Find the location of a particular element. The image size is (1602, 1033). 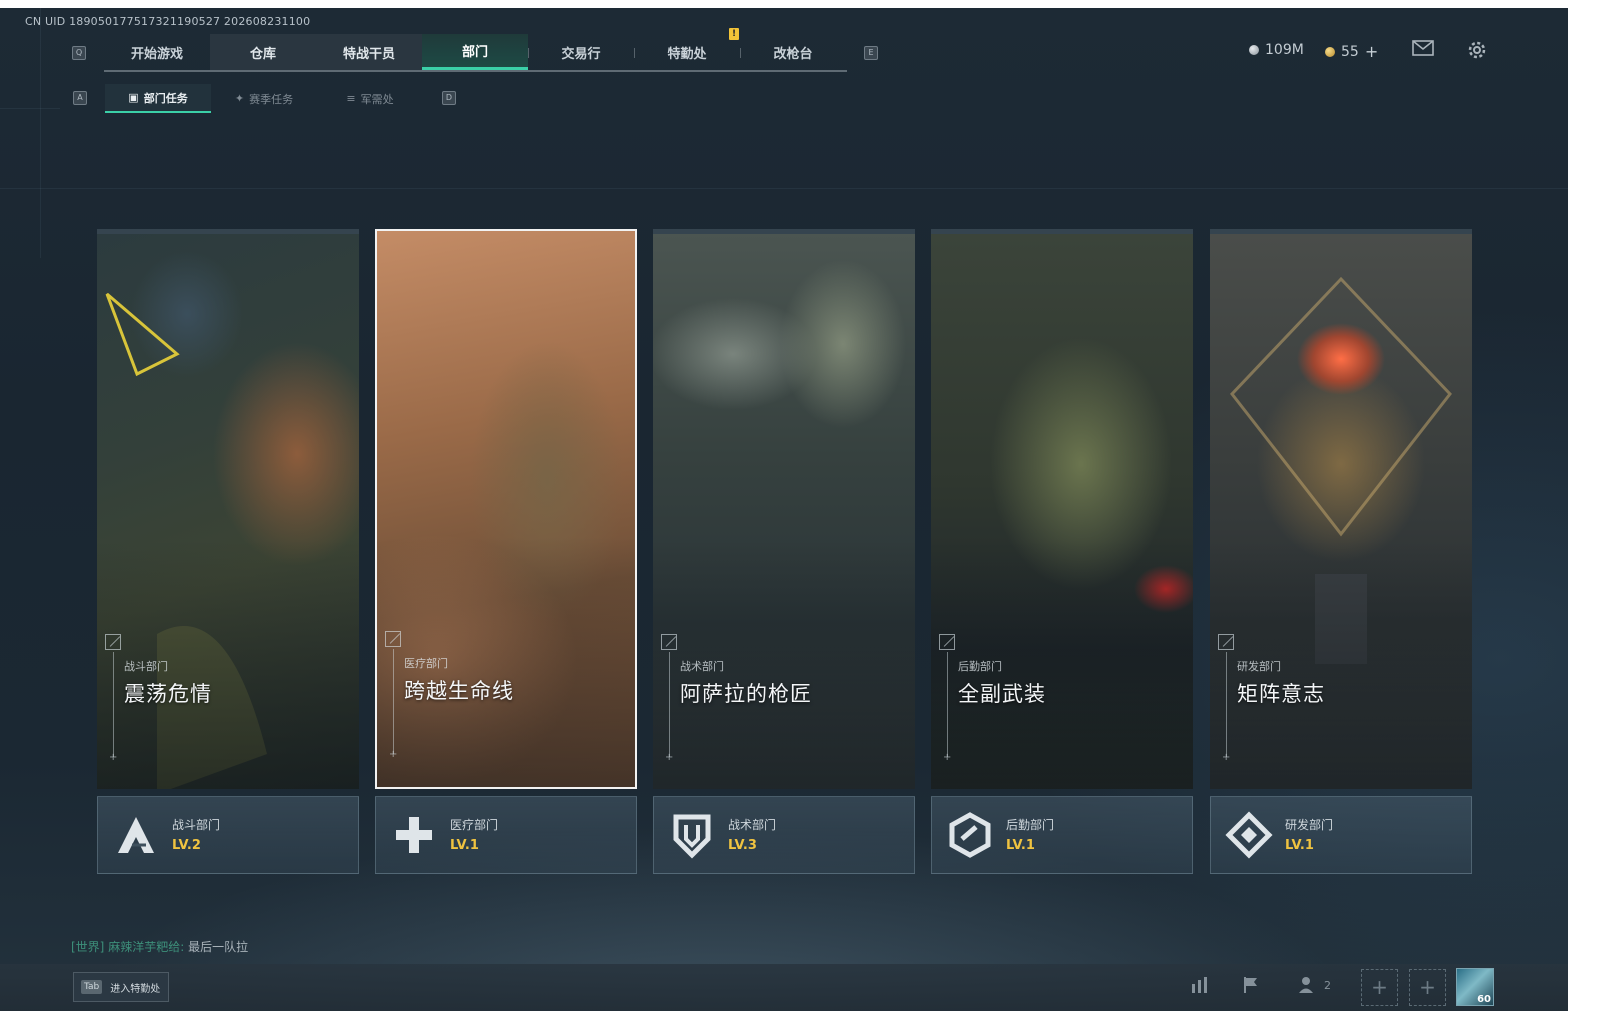

subtab-label: 部门任务 is located at coordinates (165, 98).